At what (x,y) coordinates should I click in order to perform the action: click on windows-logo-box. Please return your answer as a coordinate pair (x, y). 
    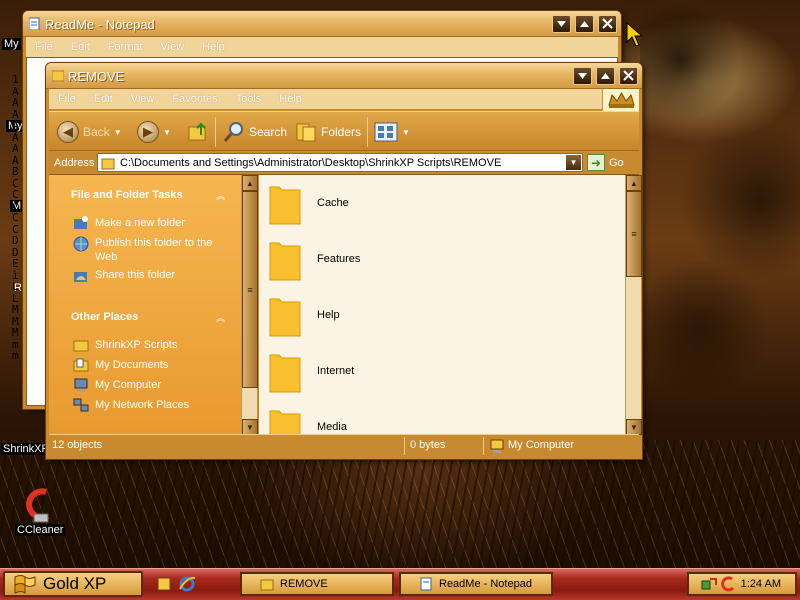
    Looking at the image, I should click on (620, 100).